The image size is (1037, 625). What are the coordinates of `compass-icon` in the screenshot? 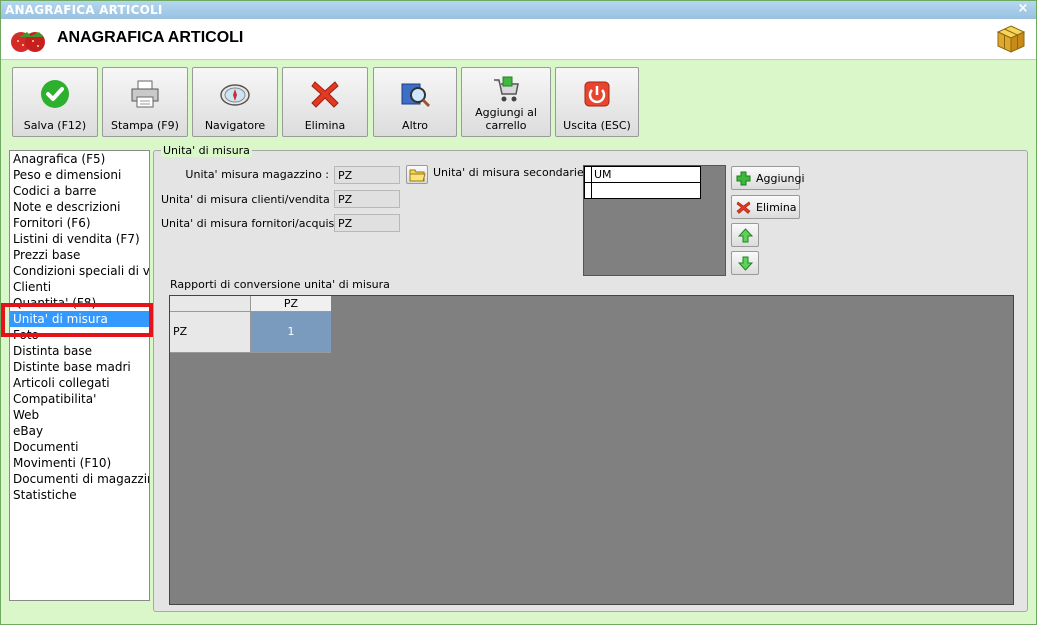 It's located at (235, 95).